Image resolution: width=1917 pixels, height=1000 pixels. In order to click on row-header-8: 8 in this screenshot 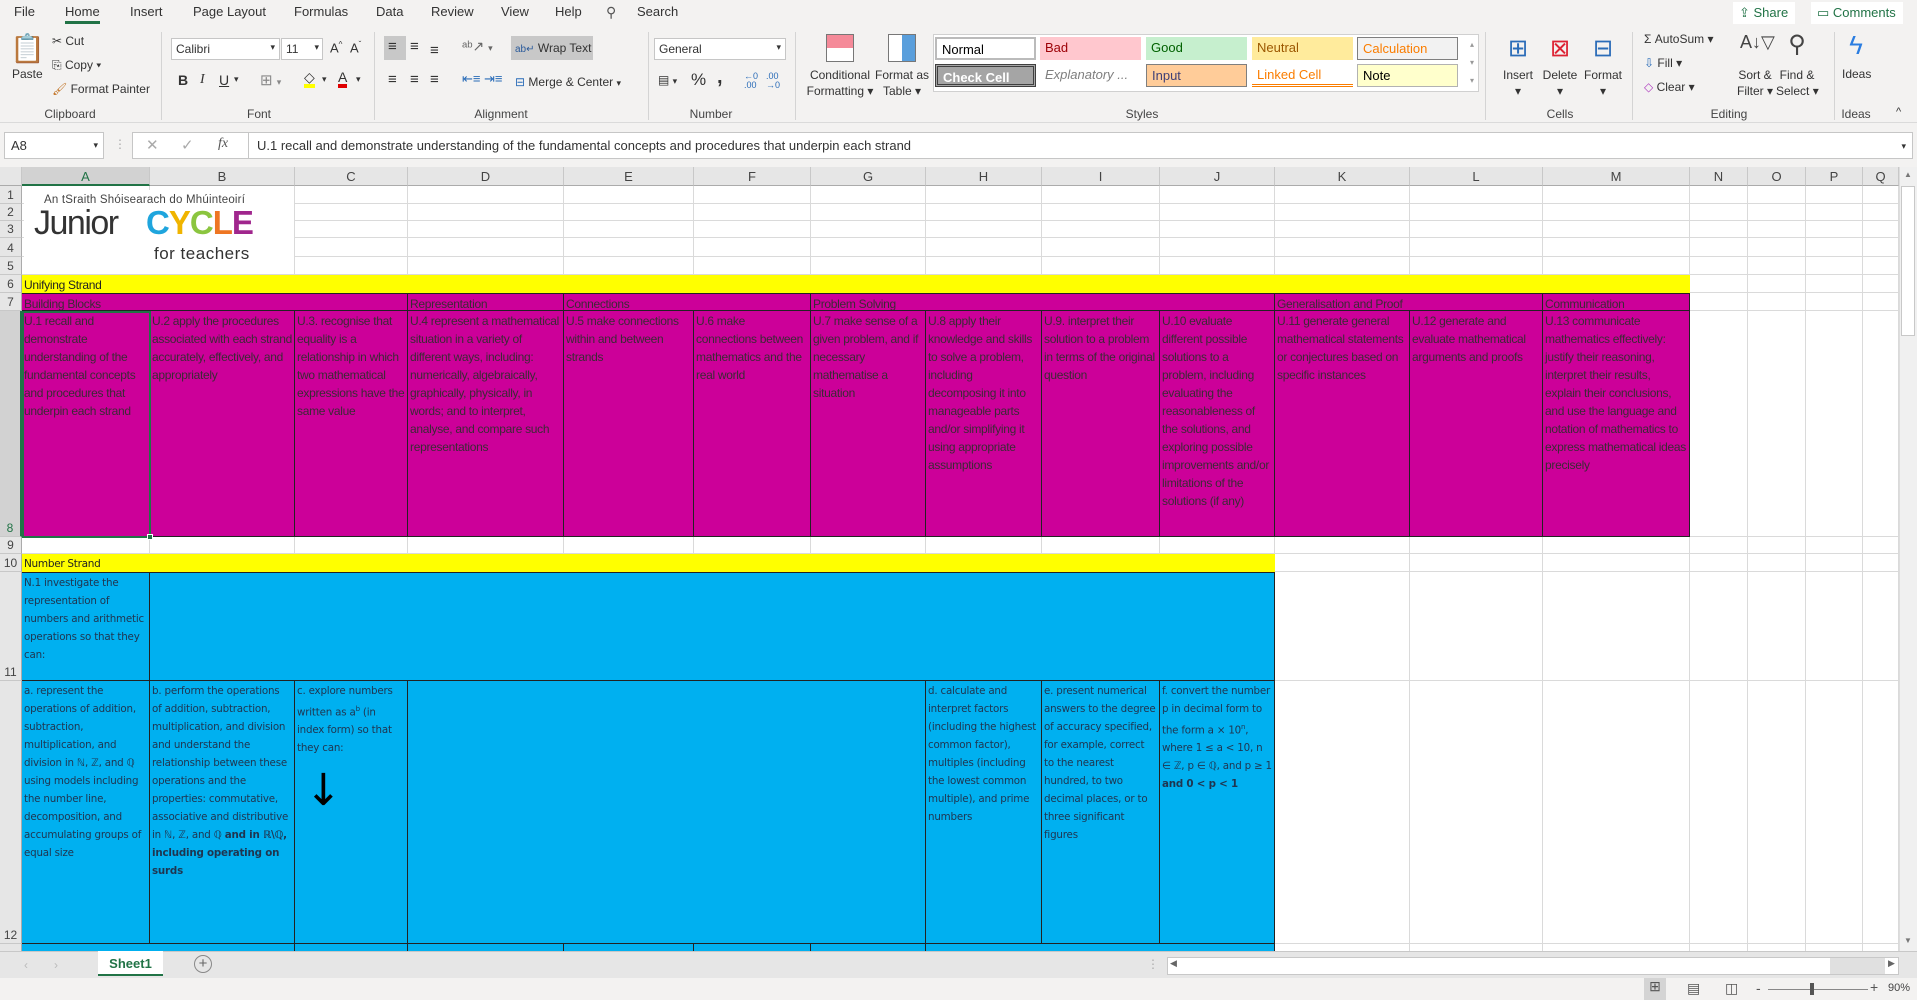, I will do `click(11, 424)`.